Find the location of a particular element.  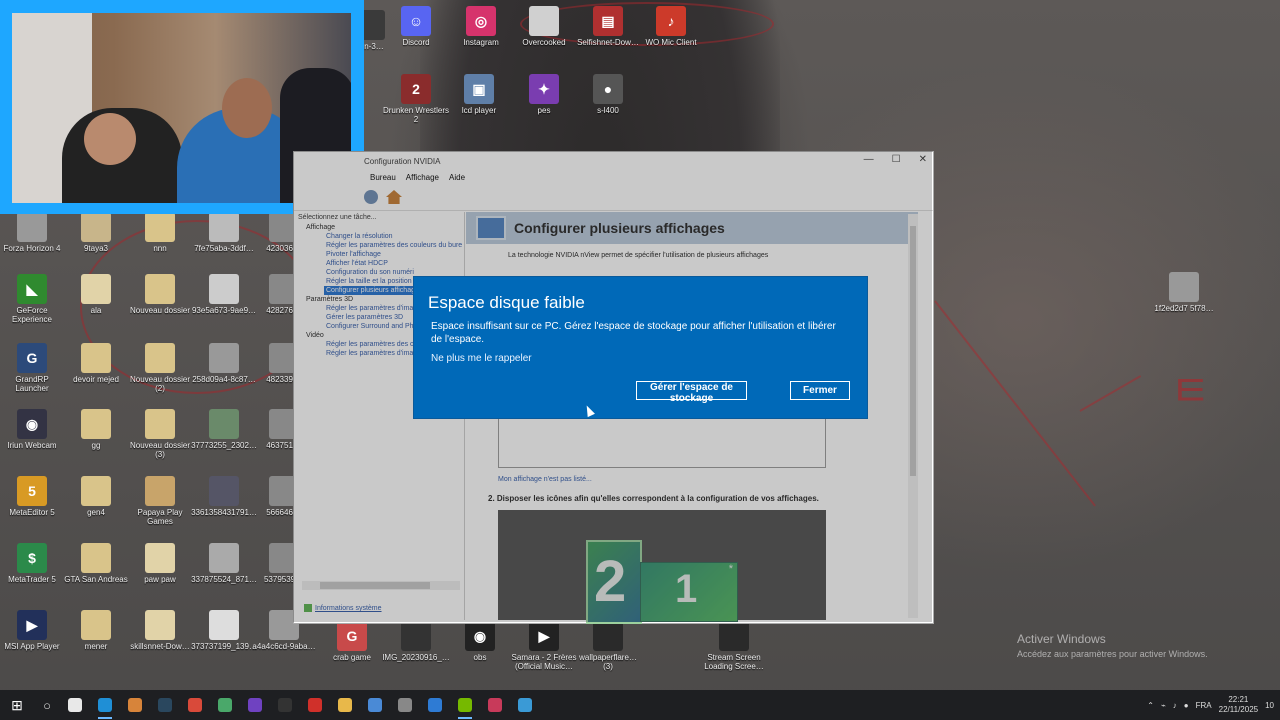

network-icon: ⌁ is located at coordinates (1163, 705).